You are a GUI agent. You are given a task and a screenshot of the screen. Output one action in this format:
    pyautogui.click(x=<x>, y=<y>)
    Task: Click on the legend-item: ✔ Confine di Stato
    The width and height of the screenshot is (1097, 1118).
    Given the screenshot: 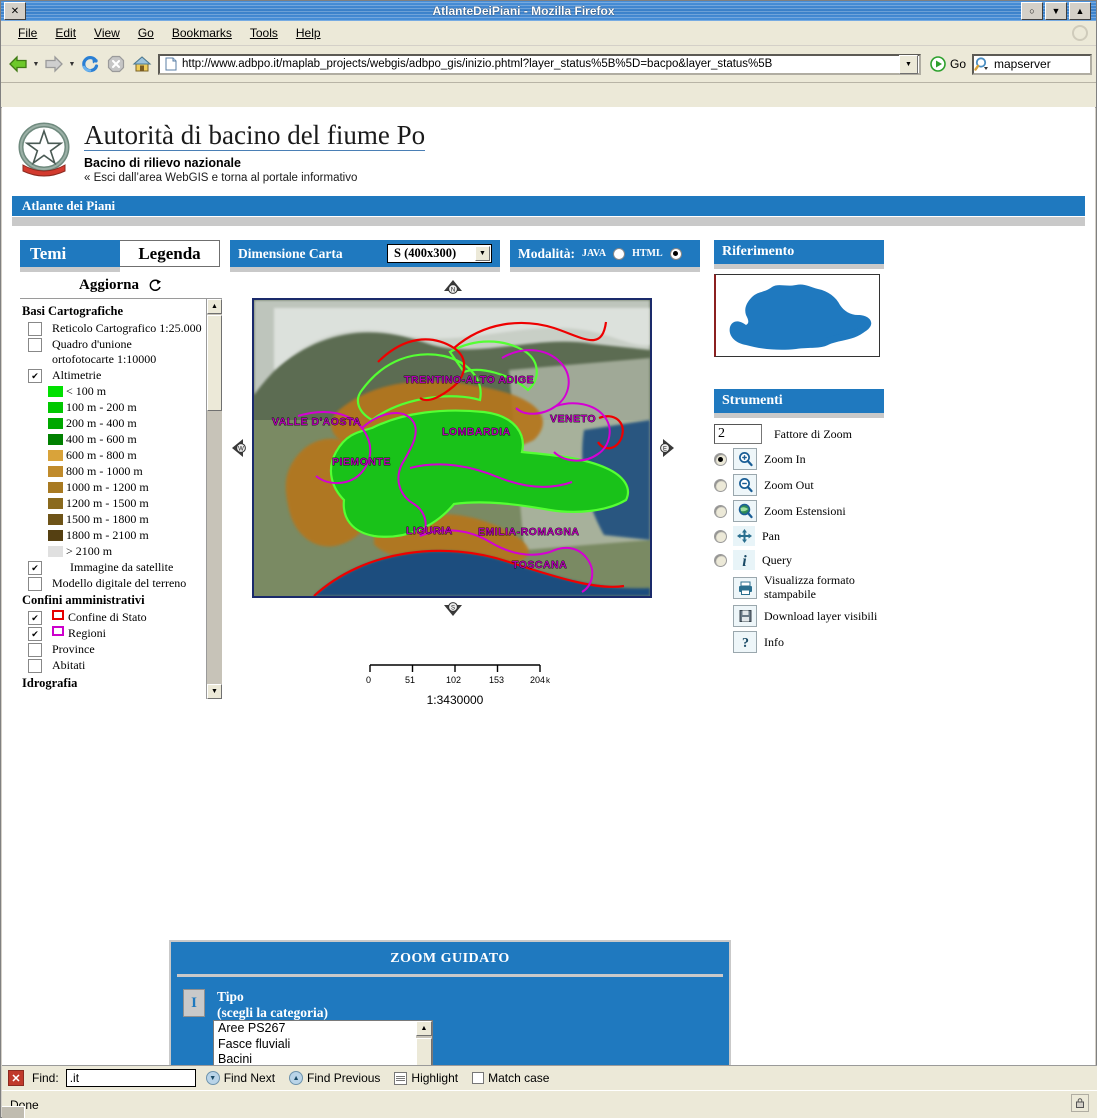 What is the action you would take?
    pyautogui.click(x=114, y=618)
    